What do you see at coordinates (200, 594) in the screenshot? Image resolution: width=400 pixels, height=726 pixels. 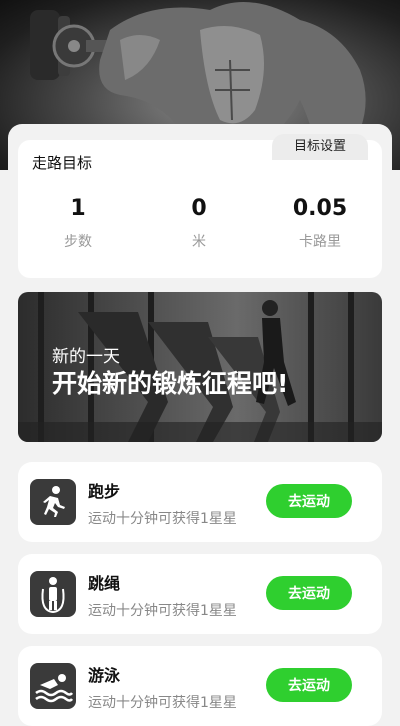 I see `activity-card-jump-rope: 跳绳 运动十分钟可获得1星星 去运动` at bounding box center [200, 594].